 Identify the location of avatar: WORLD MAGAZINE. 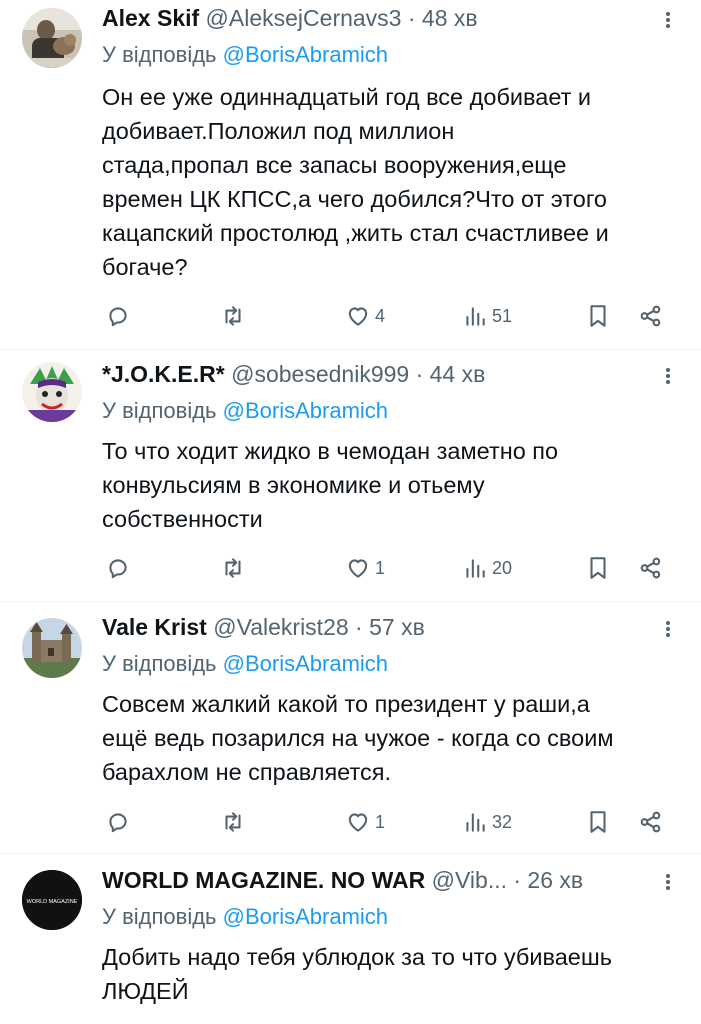
(52, 900).